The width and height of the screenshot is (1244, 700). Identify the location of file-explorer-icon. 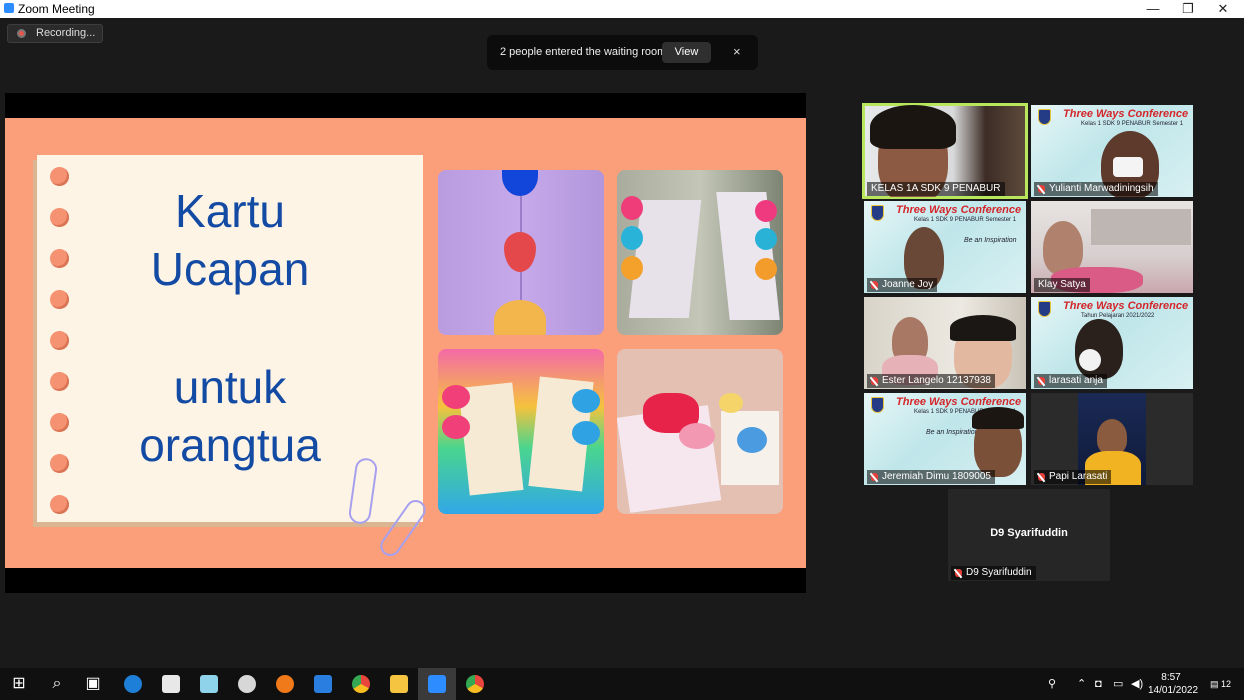
(399, 684).